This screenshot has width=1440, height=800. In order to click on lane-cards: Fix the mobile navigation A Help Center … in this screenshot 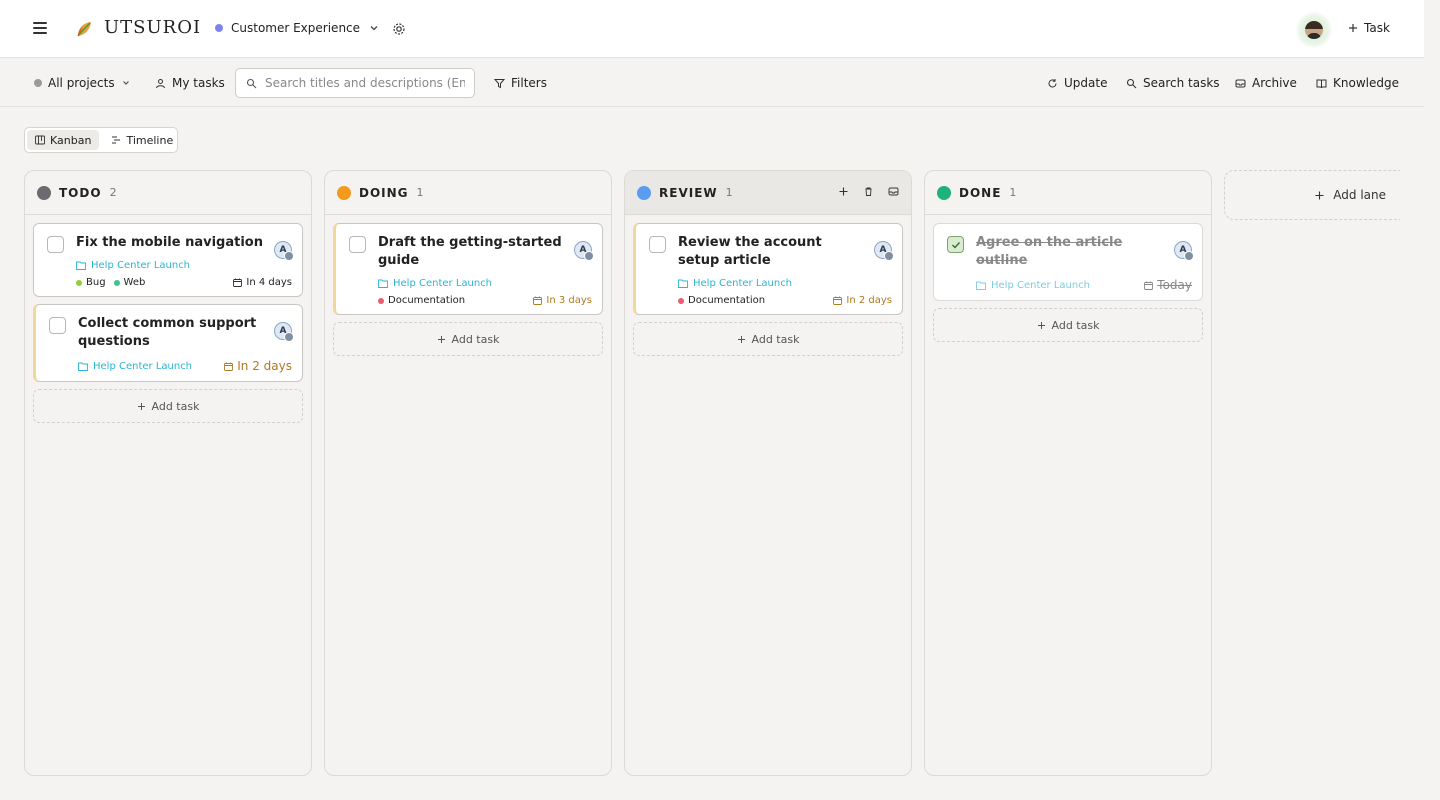, I will do `click(168, 323)`.